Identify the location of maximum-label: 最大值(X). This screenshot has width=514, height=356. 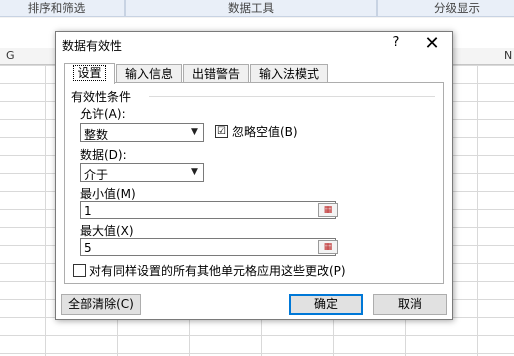
(107, 231).